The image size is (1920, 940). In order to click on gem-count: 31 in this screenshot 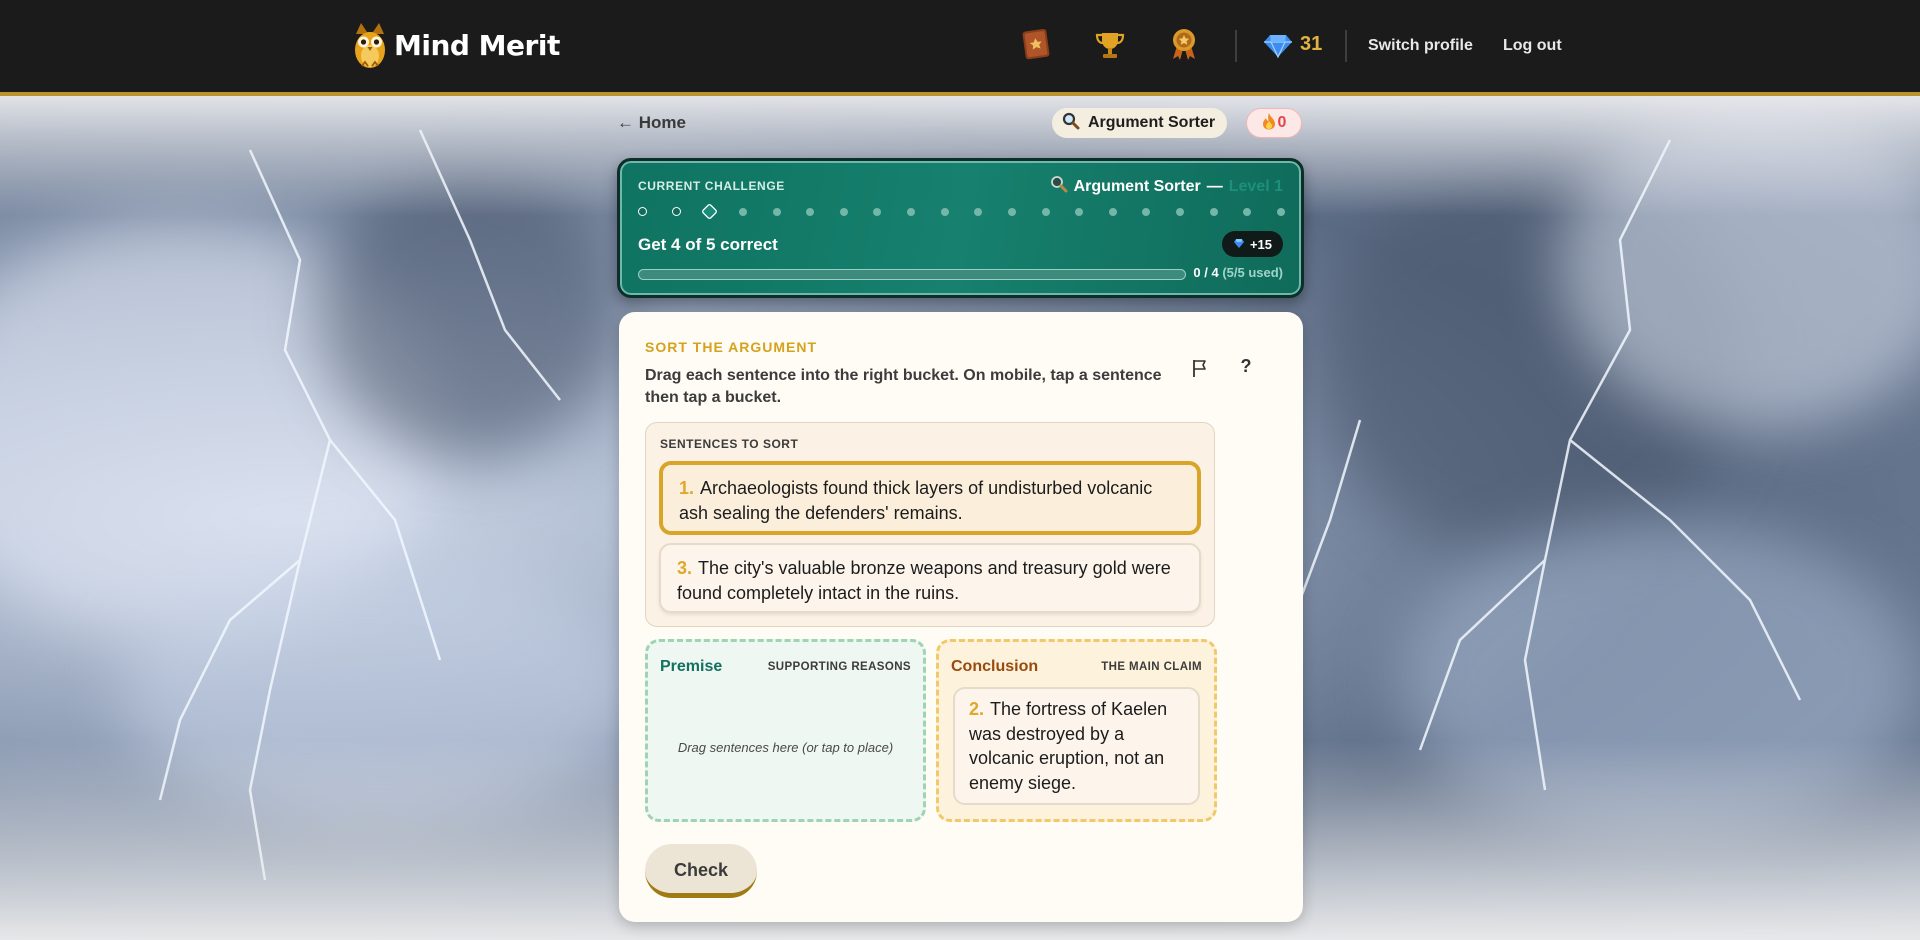, I will do `click(1311, 44)`.